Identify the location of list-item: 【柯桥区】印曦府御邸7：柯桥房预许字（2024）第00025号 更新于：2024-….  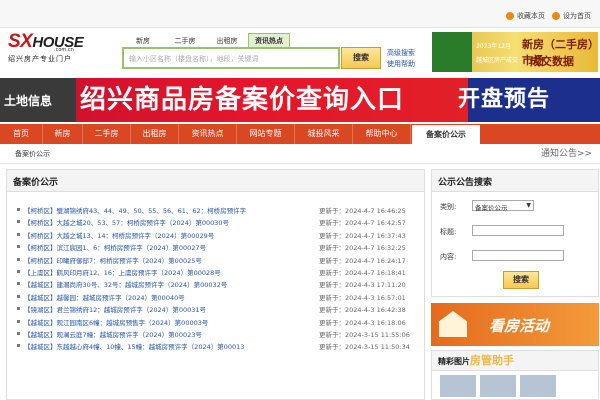
(215, 260).